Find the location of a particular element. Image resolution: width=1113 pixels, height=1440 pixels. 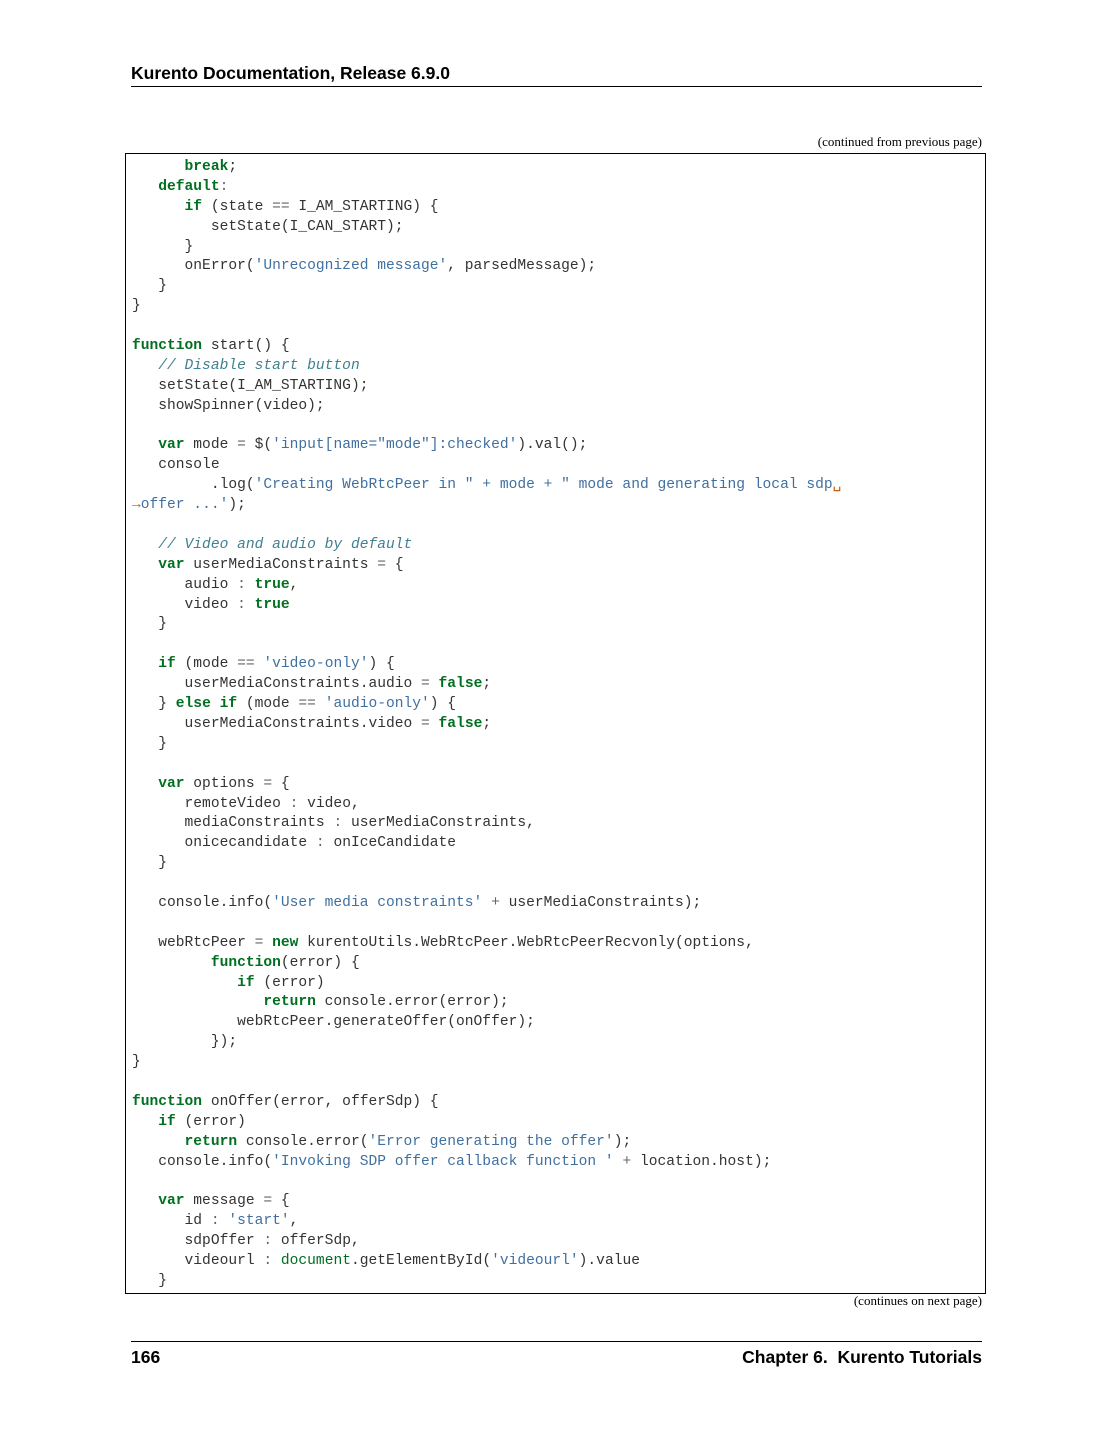

code-text: location.host); is located at coordinates (701, 1161).